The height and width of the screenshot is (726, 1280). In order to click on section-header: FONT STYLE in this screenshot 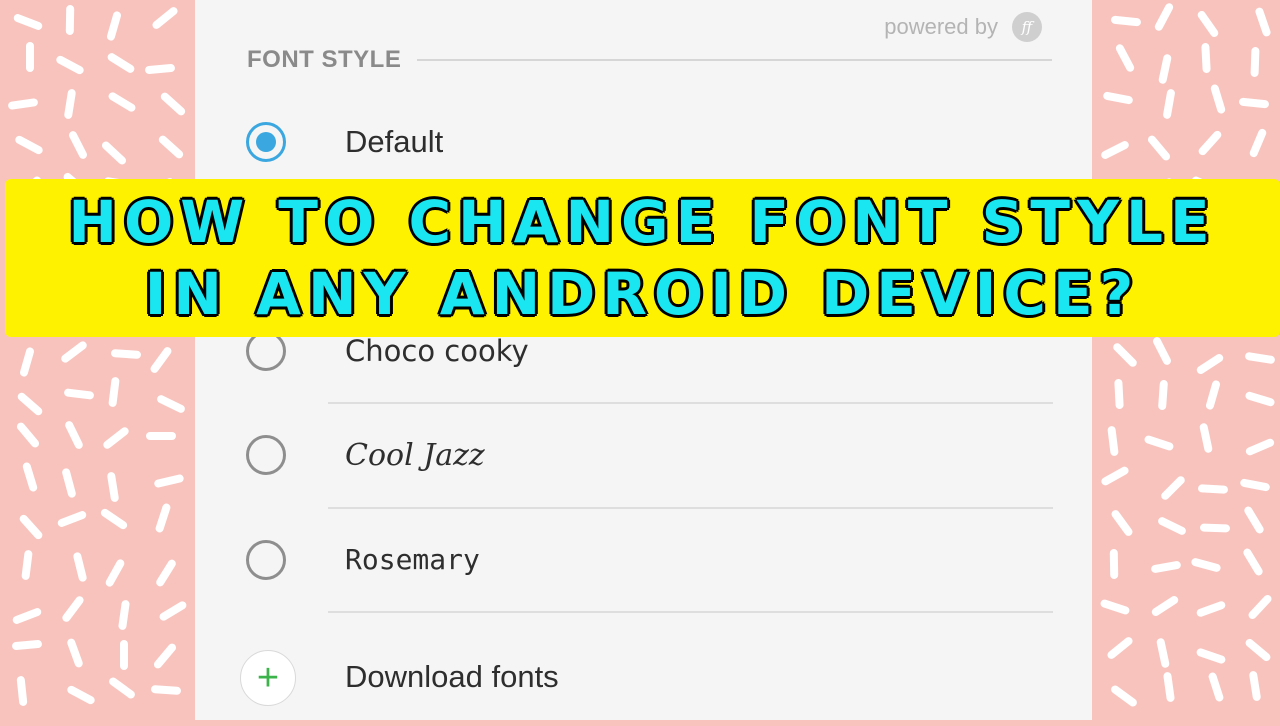, I will do `click(649, 60)`.